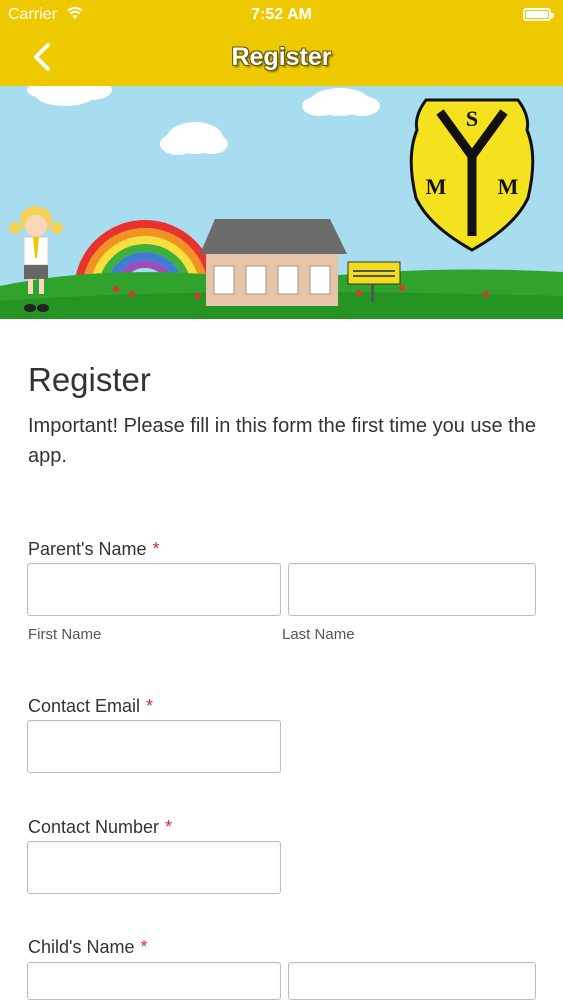 This screenshot has width=563, height=1000. I want to click on child-name-label: Child's Name *, so click(88, 947).